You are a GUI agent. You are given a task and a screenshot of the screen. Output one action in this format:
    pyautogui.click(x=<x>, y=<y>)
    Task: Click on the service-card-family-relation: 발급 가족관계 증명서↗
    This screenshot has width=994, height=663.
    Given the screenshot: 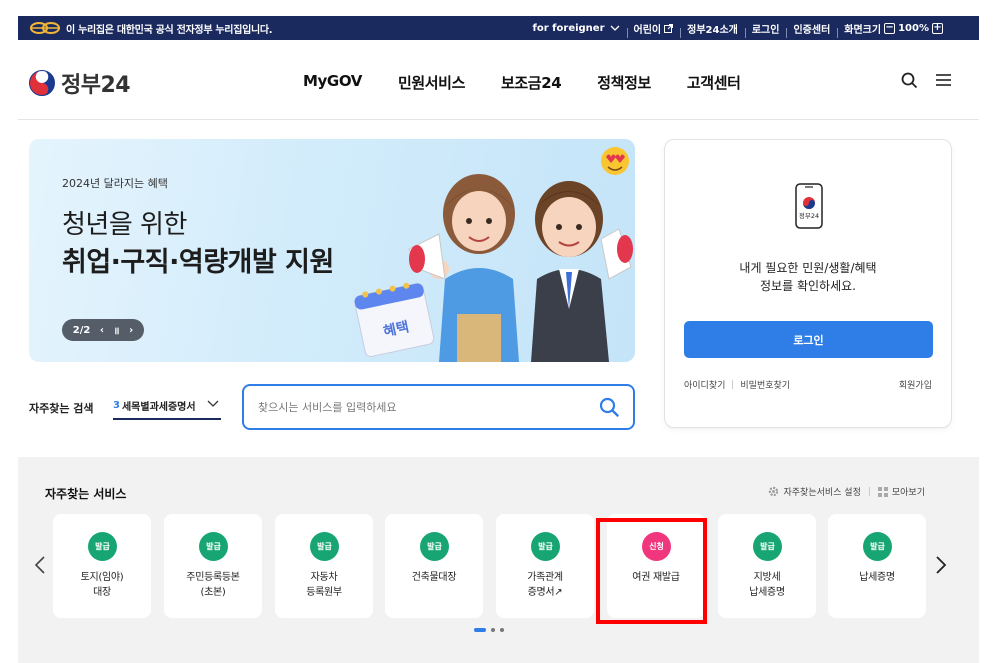 What is the action you would take?
    pyautogui.click(x=545, y=566)
    